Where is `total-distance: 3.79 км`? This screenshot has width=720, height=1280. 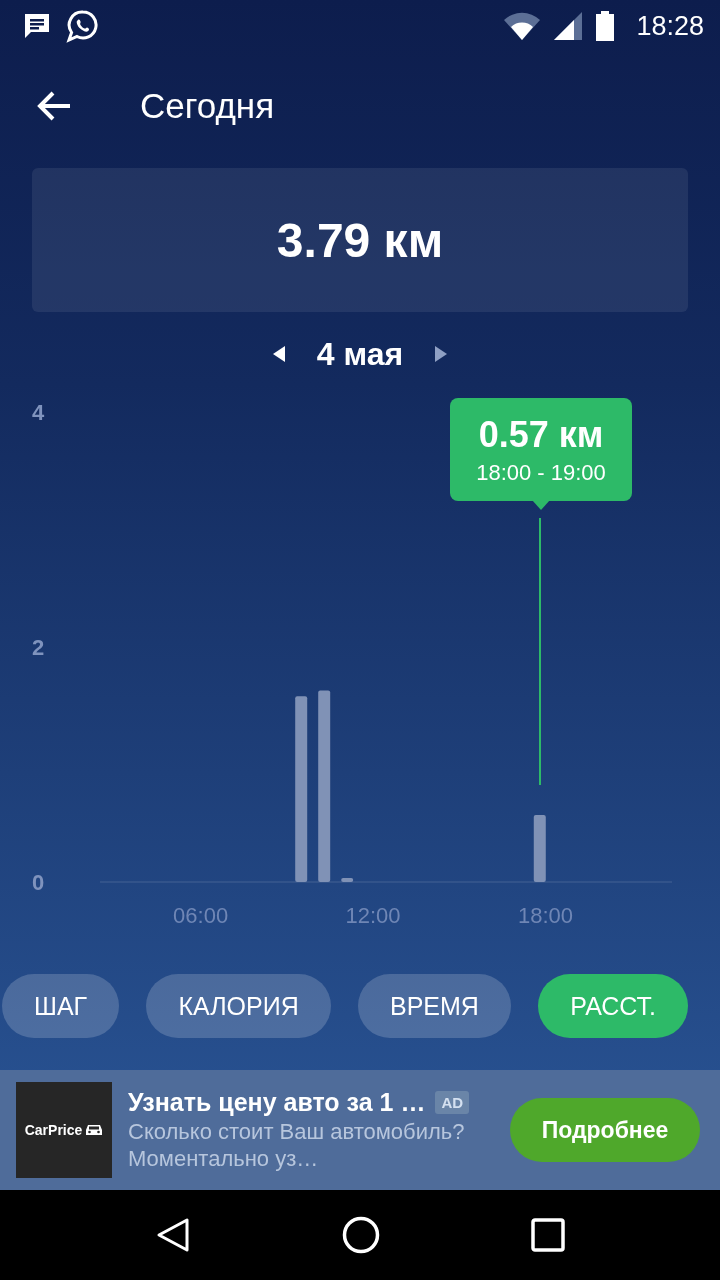
total-distance: 3.79 км is located at coordinates (360, 240).